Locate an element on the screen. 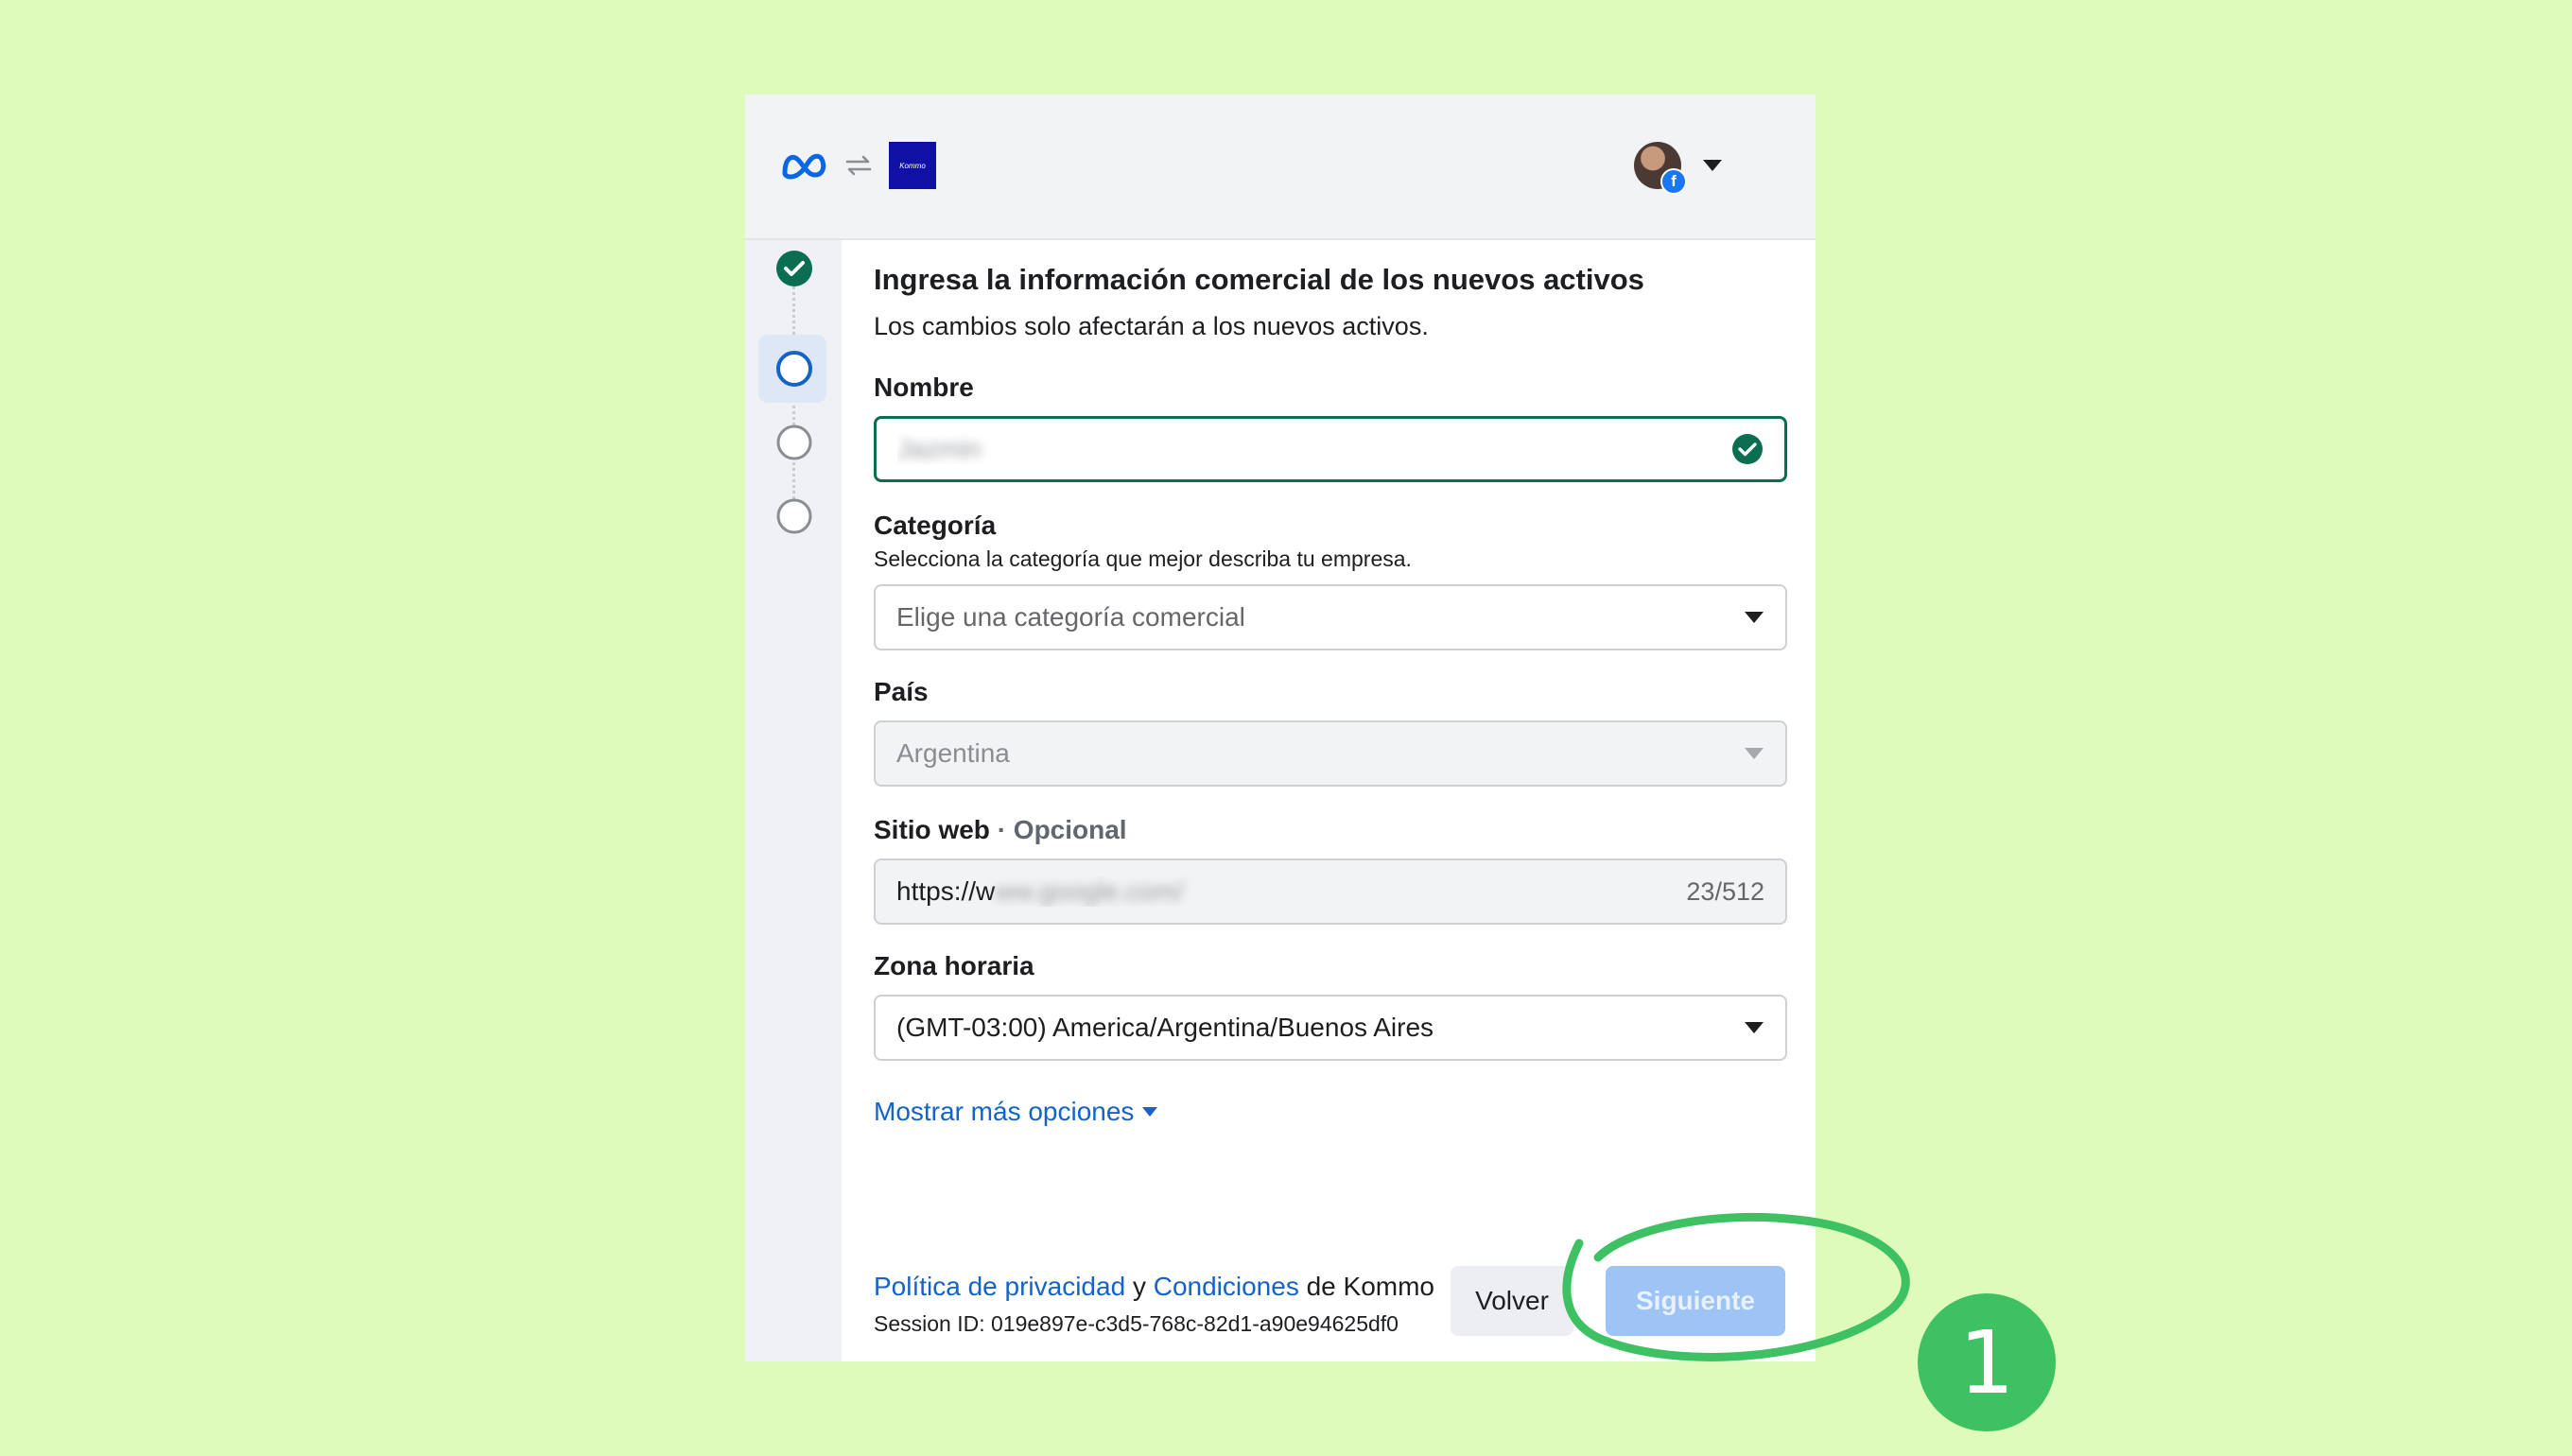 This screenshot has height=1456, width=2572. website-optional-text: · Opcional is located at coordinates (1062, 829).